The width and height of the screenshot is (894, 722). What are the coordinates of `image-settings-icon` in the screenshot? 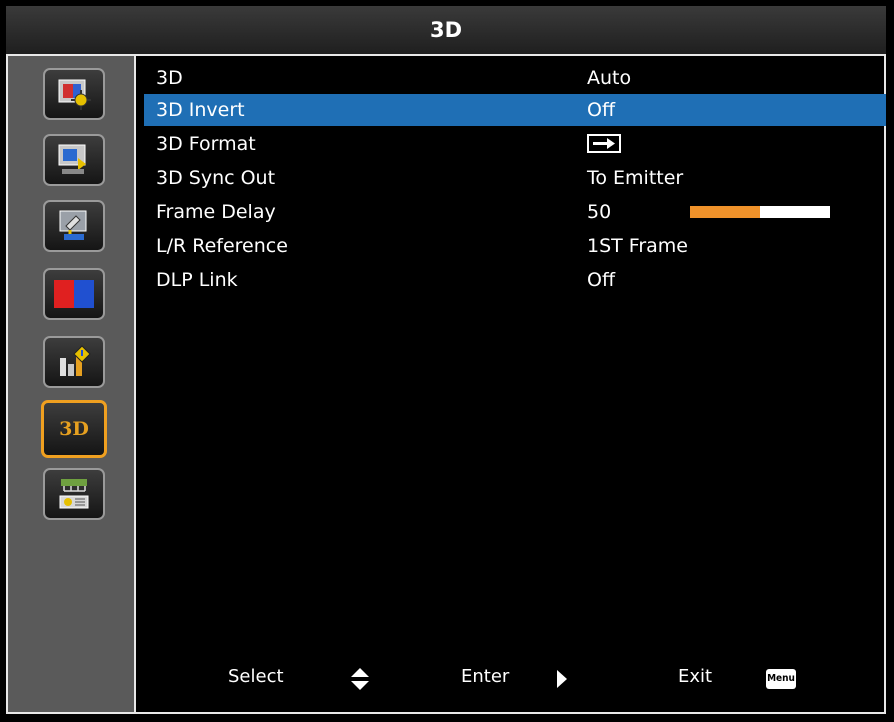 It's located at (74, 94).